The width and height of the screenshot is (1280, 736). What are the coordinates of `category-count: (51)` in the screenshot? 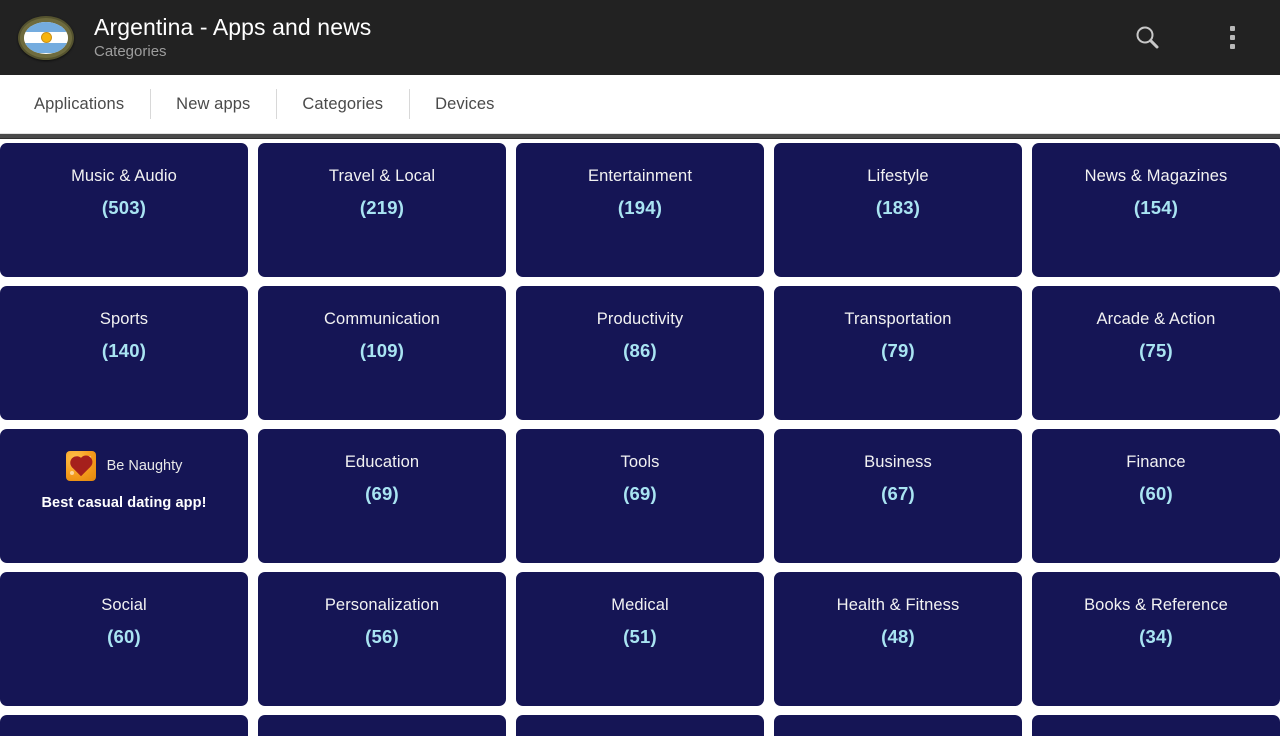 It's located at (640, 636).